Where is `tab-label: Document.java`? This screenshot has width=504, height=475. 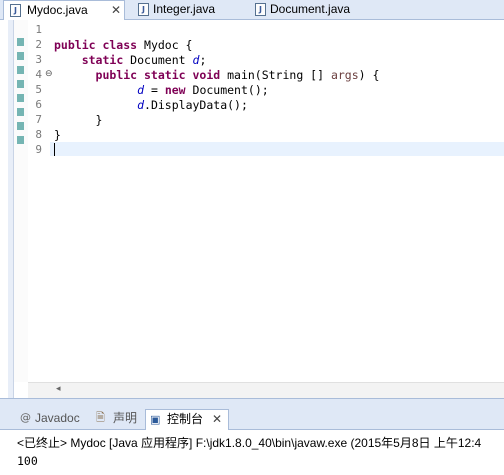
tab-label: Document.java is located at coordinates (310, 9).